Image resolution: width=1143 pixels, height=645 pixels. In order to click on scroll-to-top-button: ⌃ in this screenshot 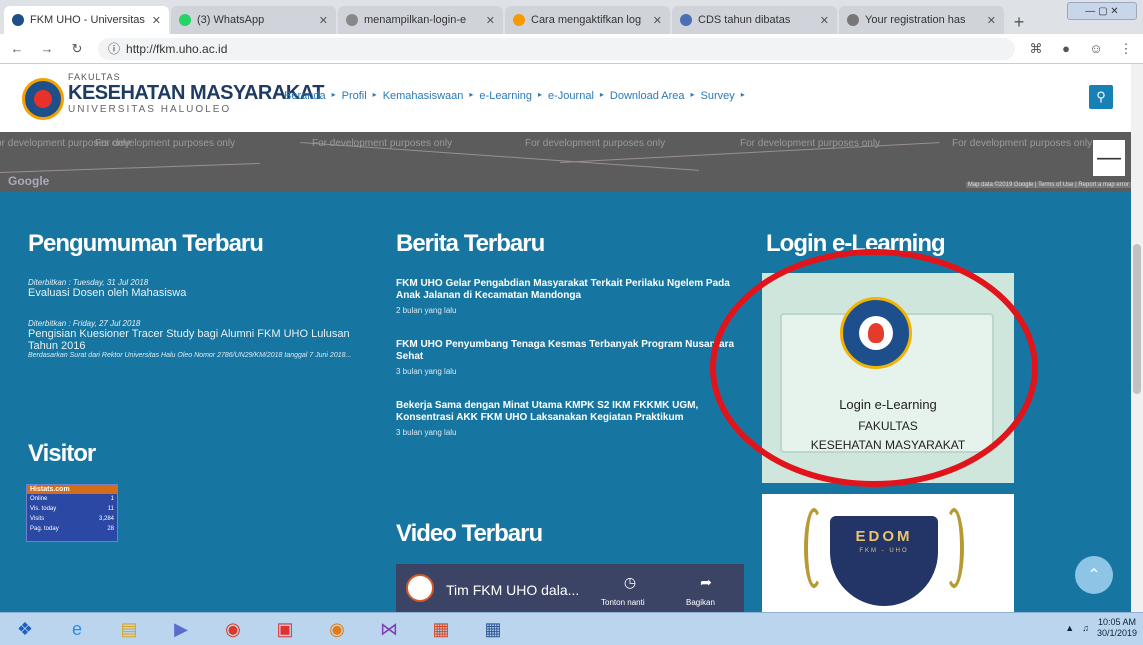, I will do `click(1094, 575)`.